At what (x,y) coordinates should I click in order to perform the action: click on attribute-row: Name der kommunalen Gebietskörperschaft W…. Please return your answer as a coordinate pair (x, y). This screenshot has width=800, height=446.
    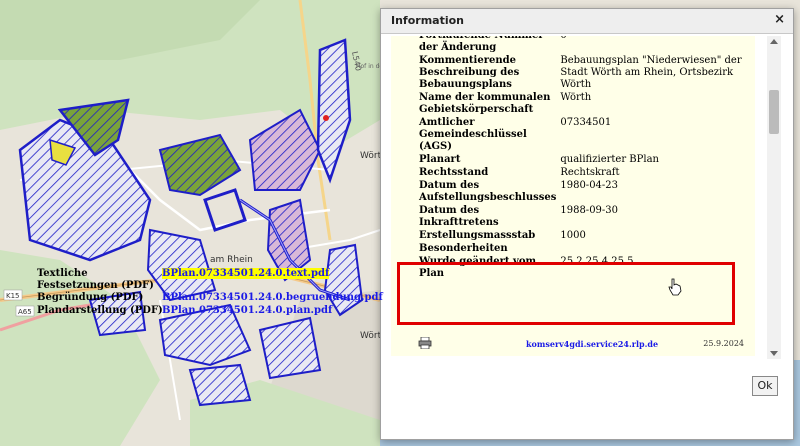
    Looking at the image, I should click on (586, 104).